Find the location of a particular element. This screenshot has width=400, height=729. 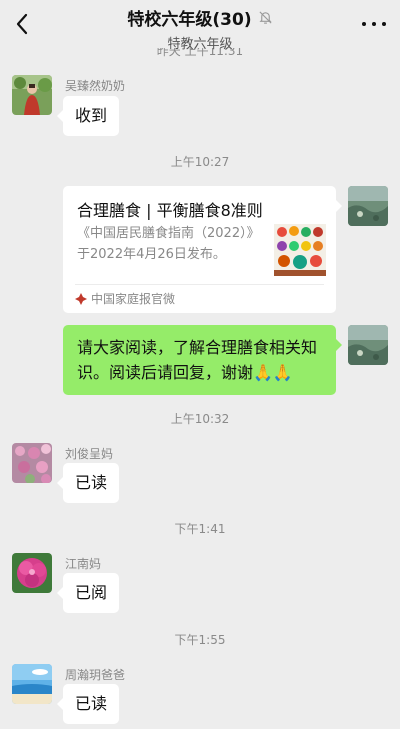

time-divider: 下午1:55 is located at coordinates (200, 640).